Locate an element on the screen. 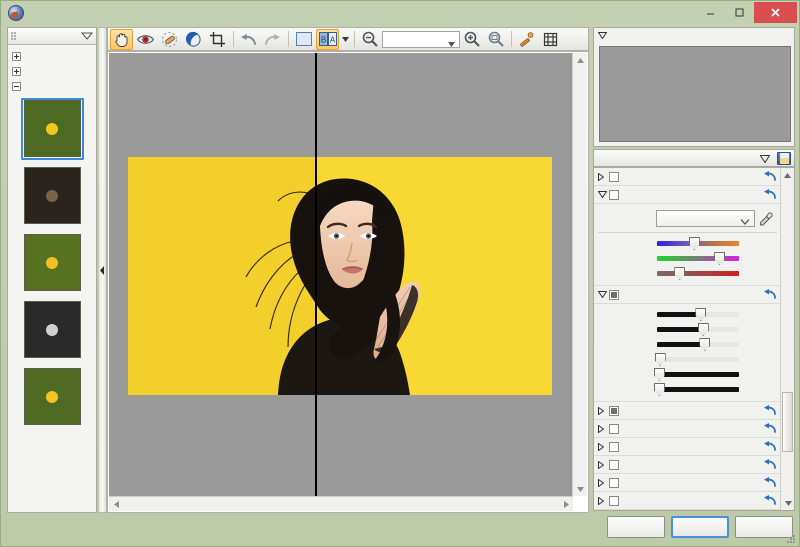 This screenshot has width=800, height=547. drag-grip-icon is located at coordinates (13, 36).